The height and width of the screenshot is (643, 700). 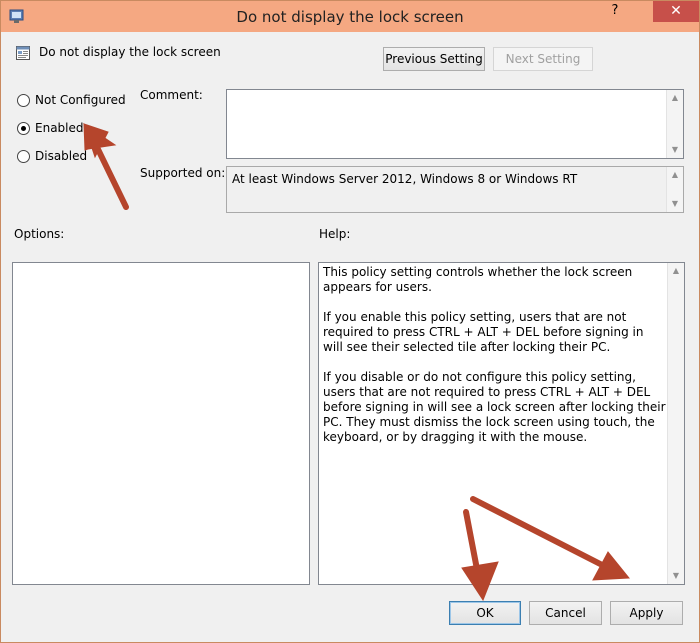 I want to click on help-scrollbar: ▲ ▼, so click(x=675, y=423).